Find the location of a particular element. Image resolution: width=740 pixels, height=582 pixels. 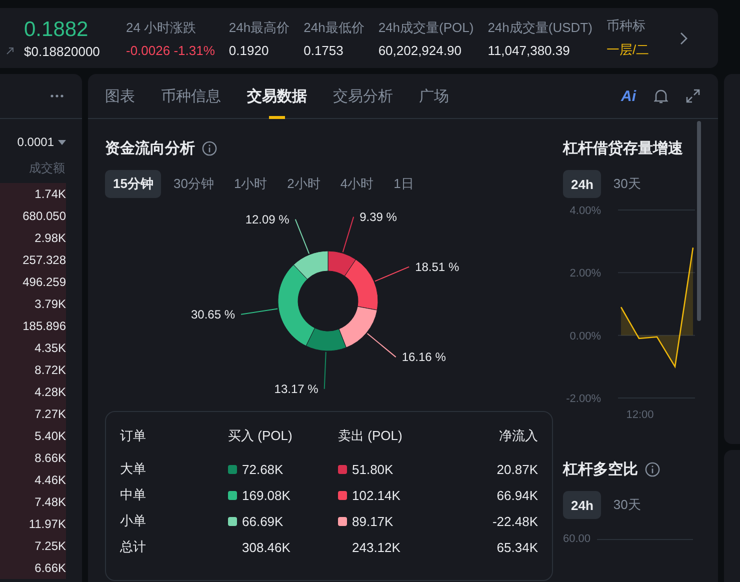

axis-label: 4.00% is located at coordinates (585, 211).